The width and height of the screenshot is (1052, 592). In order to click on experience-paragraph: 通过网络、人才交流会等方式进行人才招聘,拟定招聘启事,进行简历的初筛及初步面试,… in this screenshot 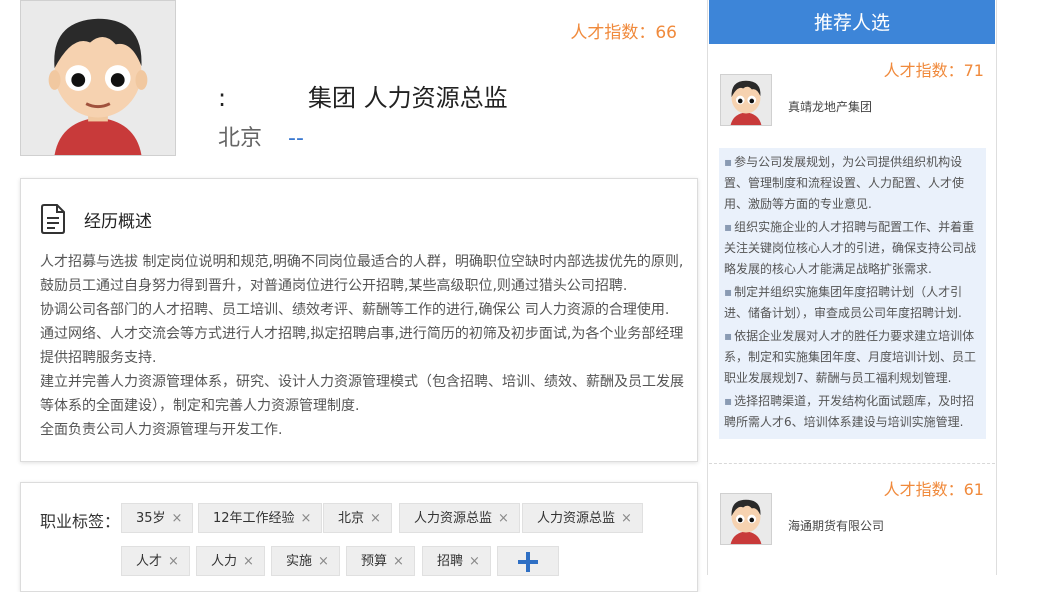, I will do `click(362, 346)`.